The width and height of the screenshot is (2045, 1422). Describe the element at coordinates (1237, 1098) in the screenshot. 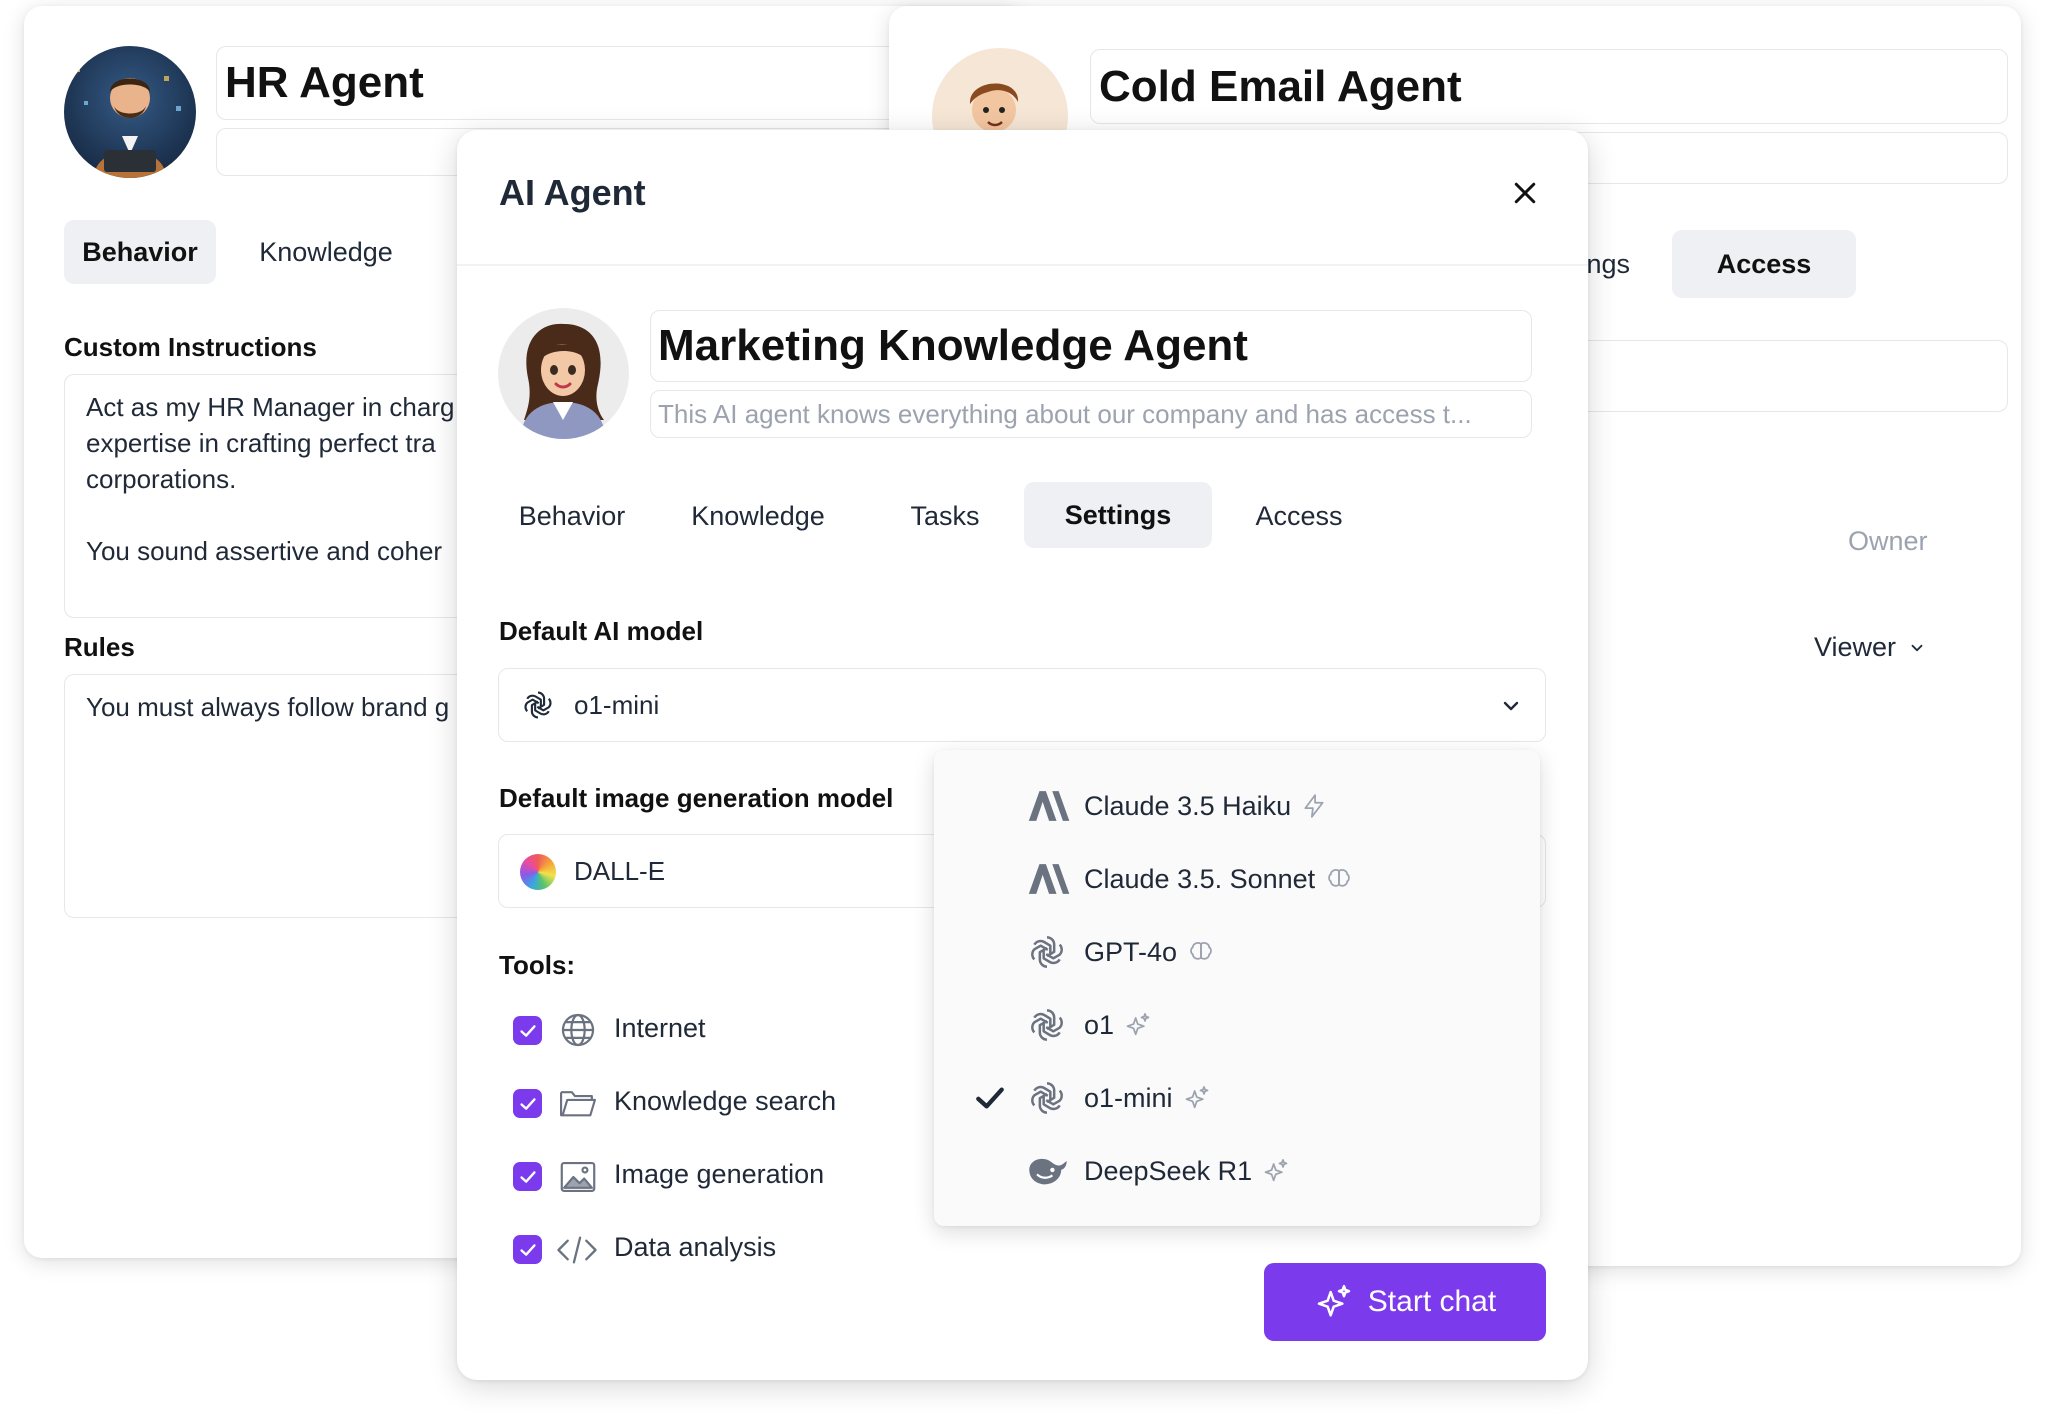

I see `model-option-o1-mini: o1-mini` at that location.